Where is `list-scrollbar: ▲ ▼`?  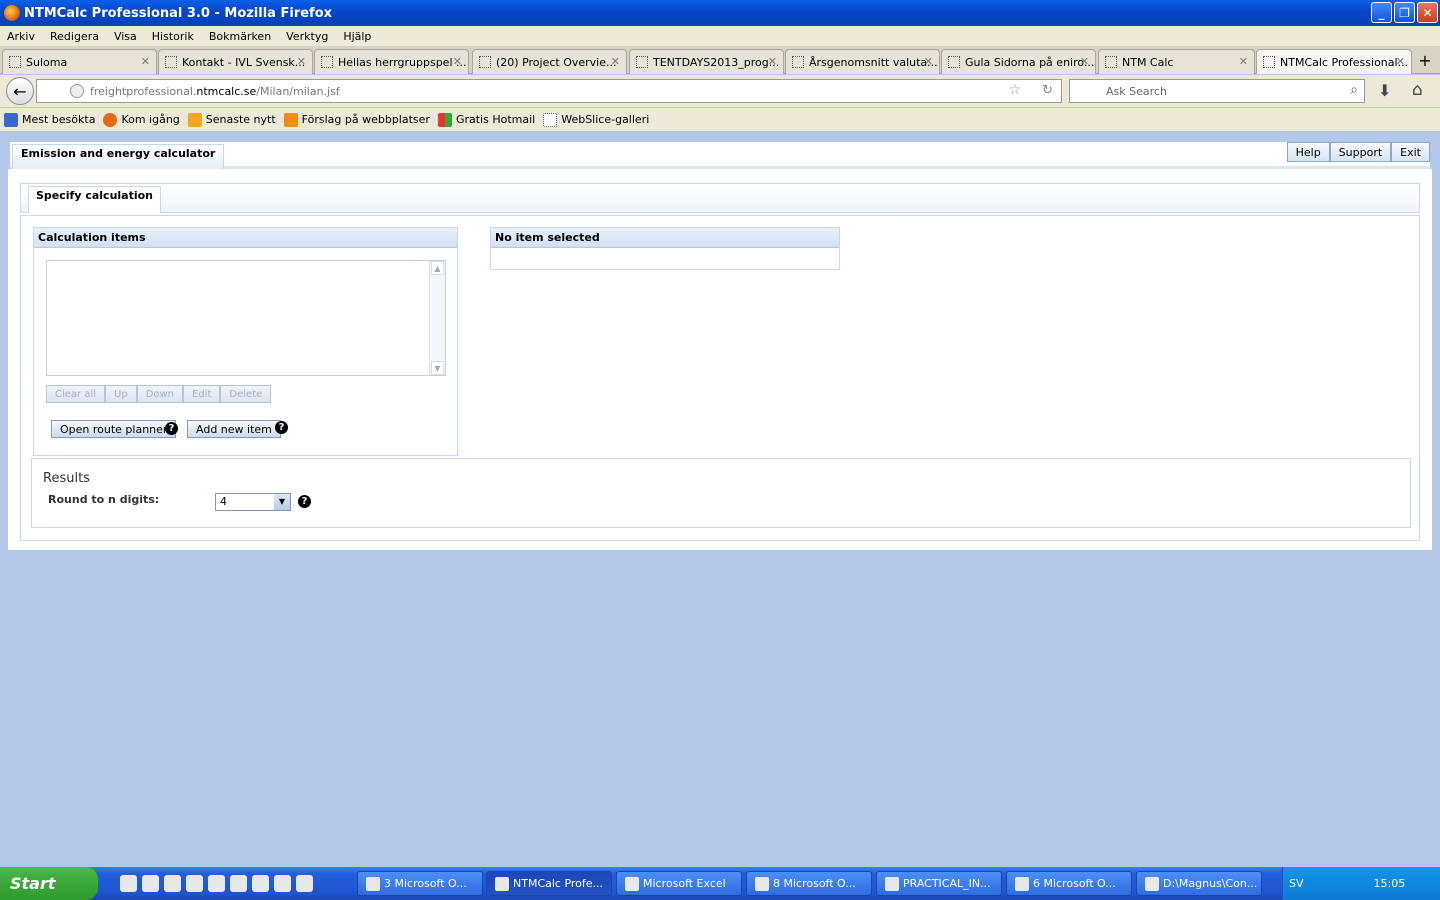
list-scrollbar: ▲ ▼ is located at coordinates (437, 318).